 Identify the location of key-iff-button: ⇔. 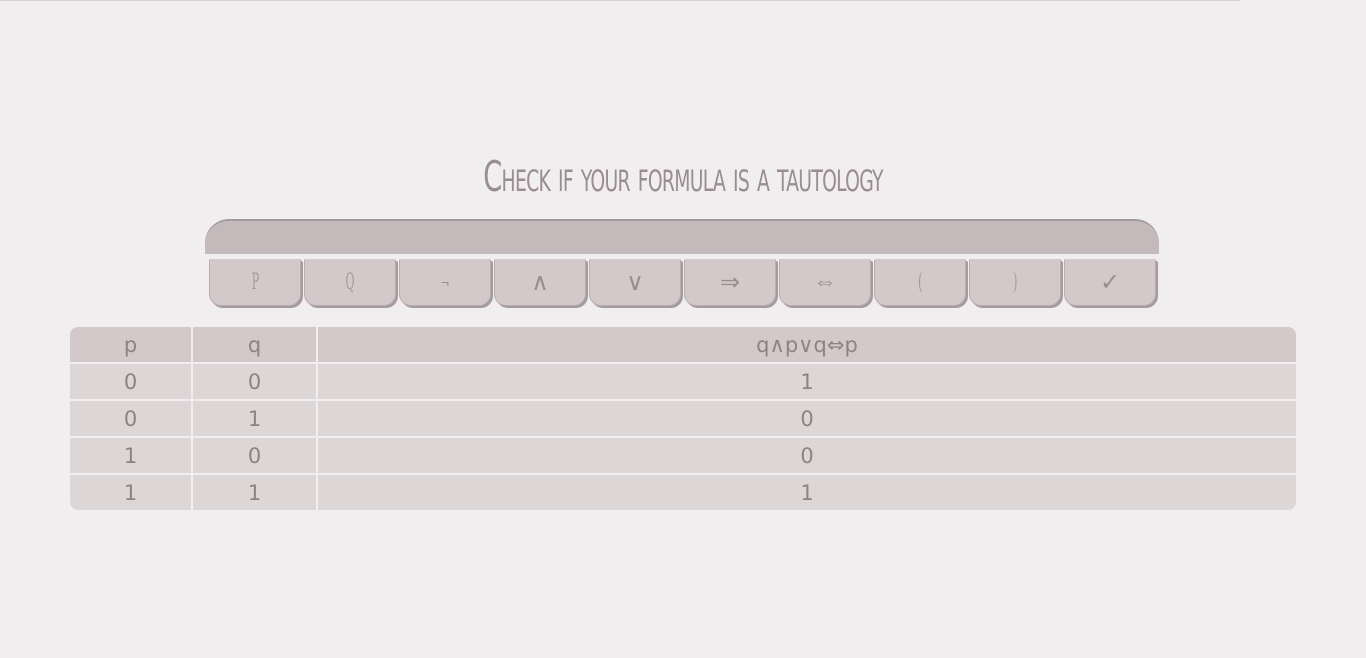
(825, 282).